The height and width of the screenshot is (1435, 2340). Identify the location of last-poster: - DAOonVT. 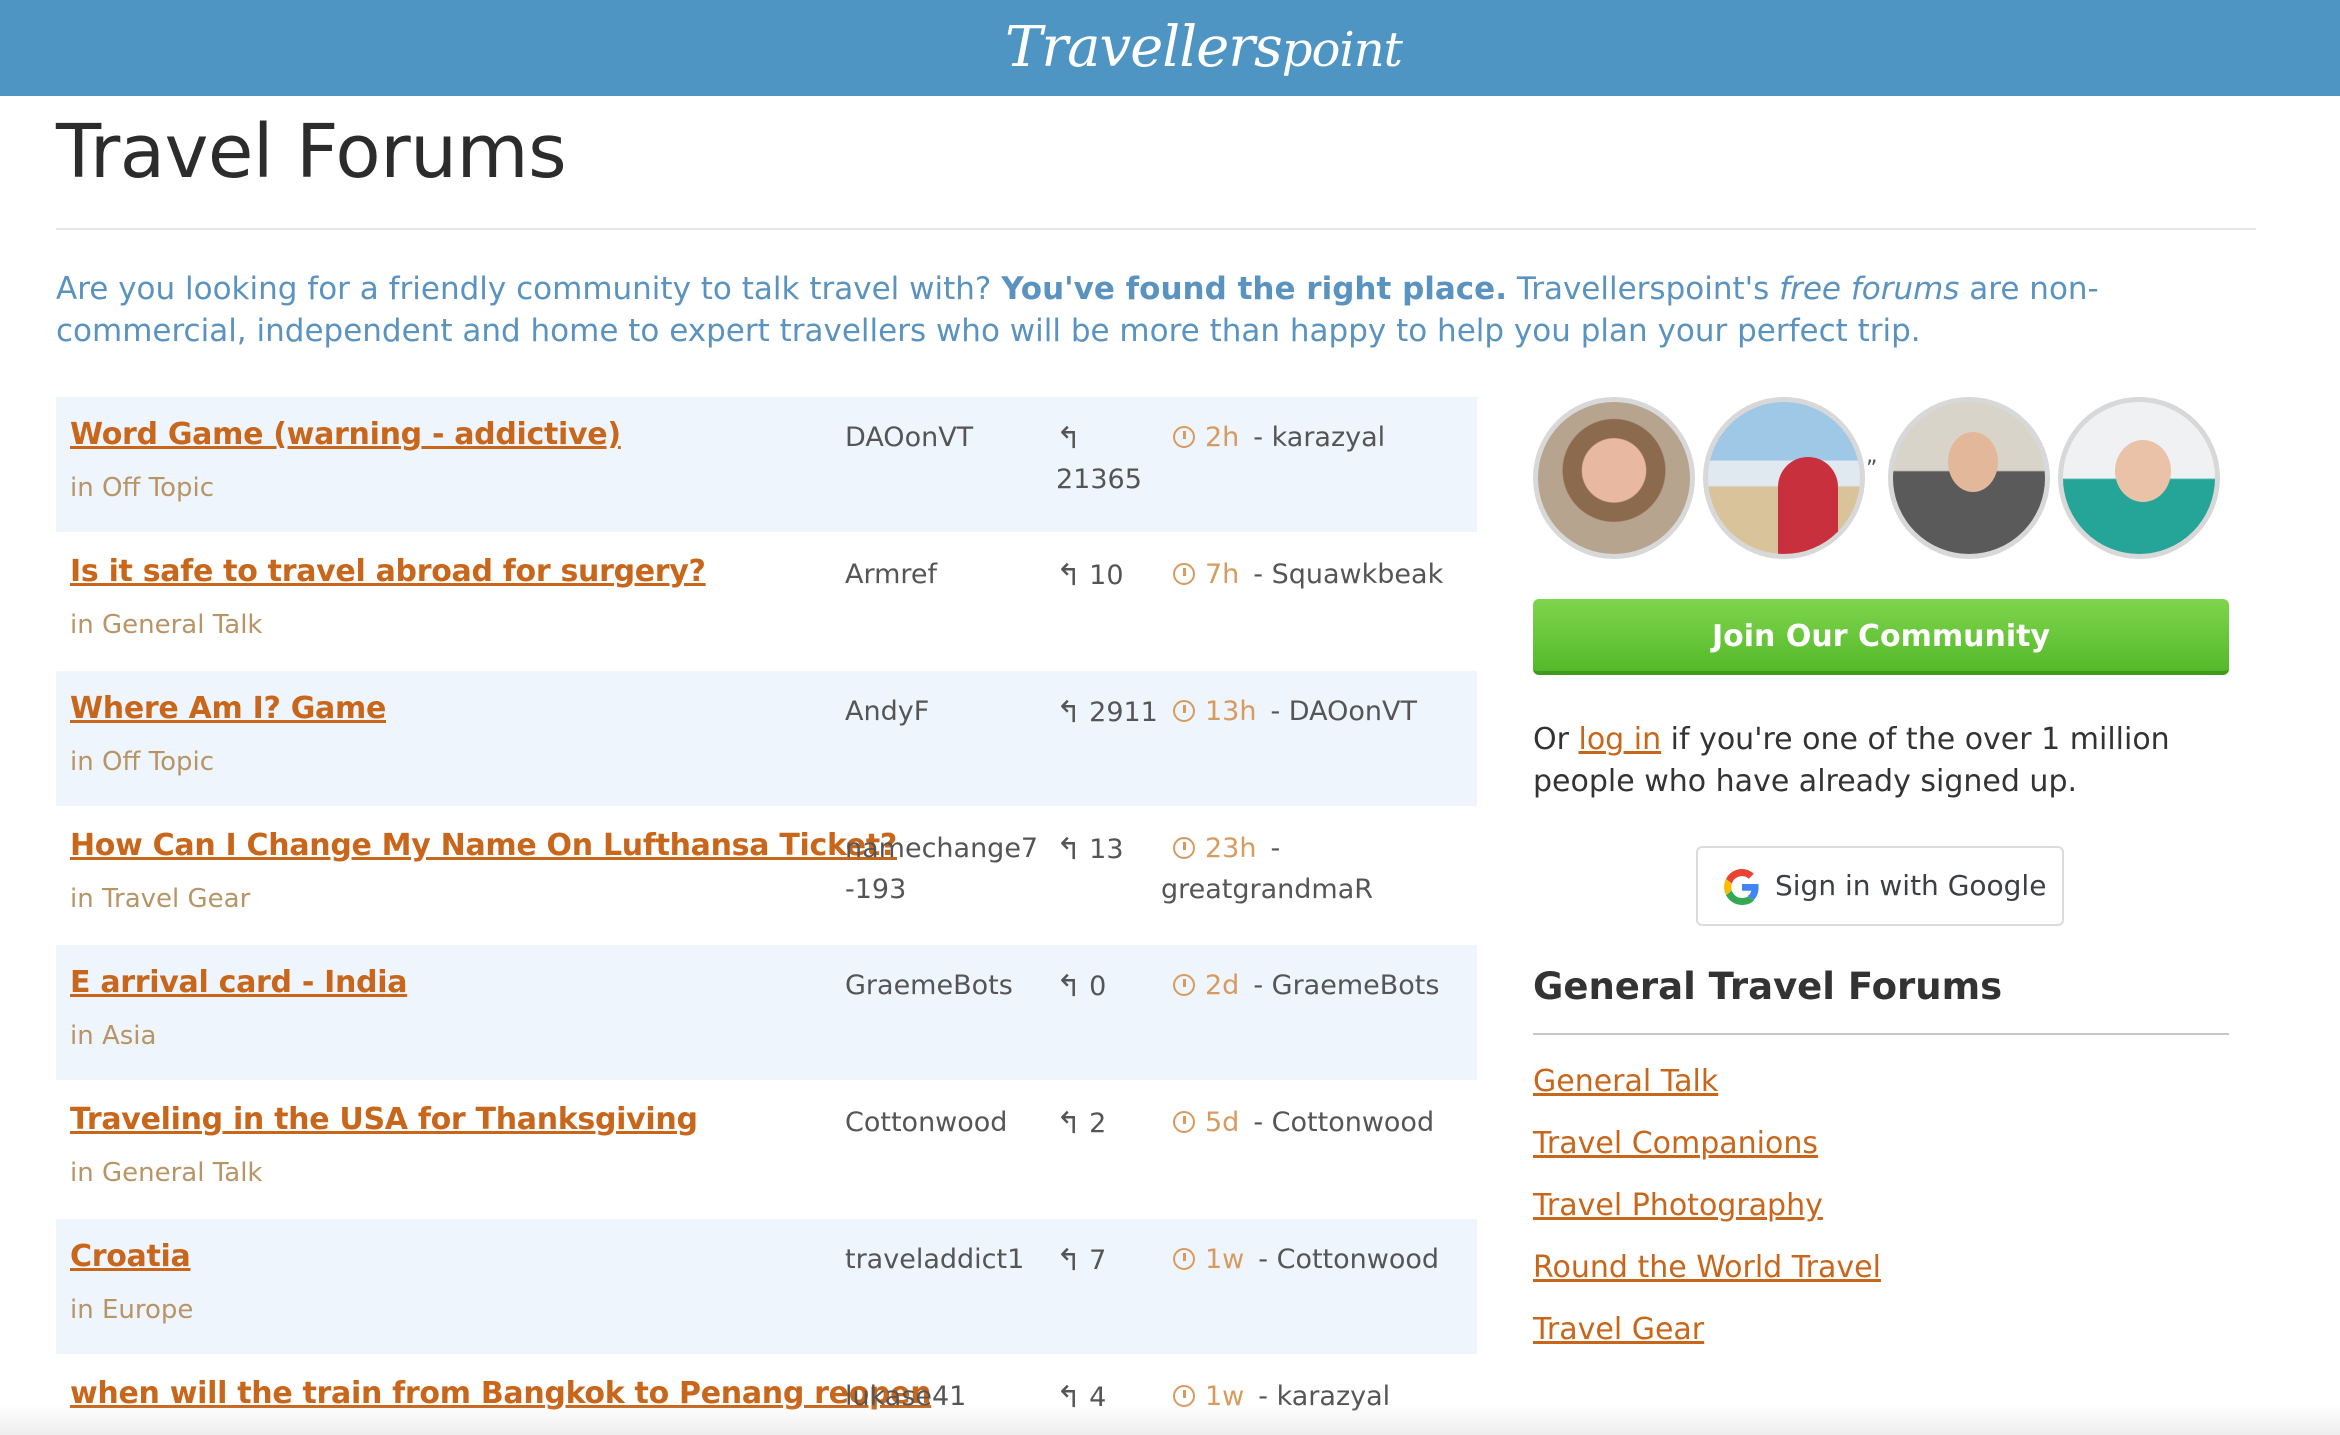
(1343, 711).